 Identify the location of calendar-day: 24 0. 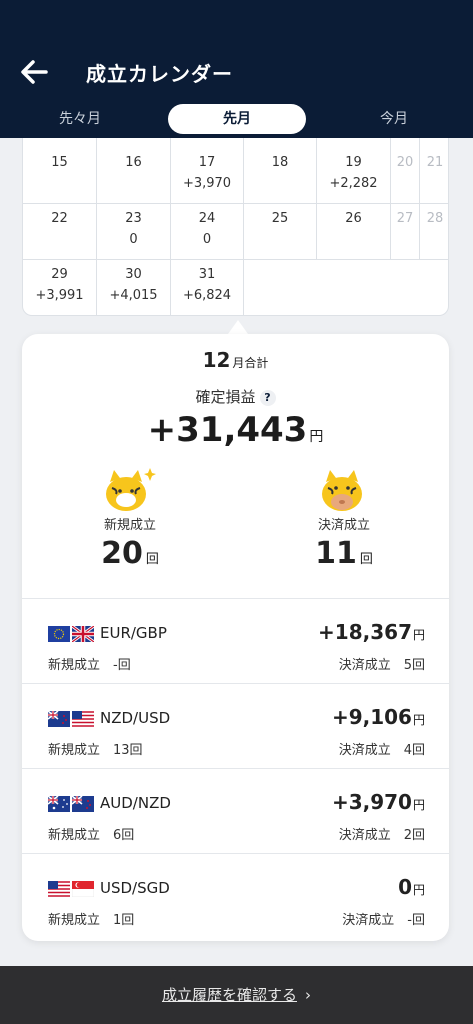
(207, 232).